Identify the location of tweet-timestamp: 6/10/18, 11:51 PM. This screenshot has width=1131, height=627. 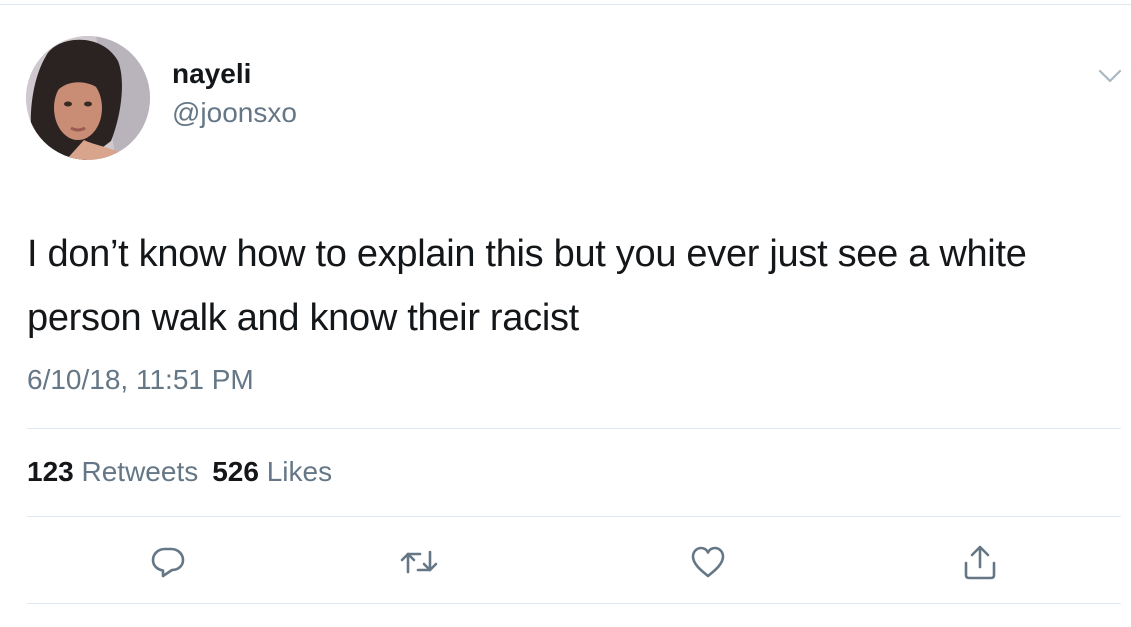
(140, 379).